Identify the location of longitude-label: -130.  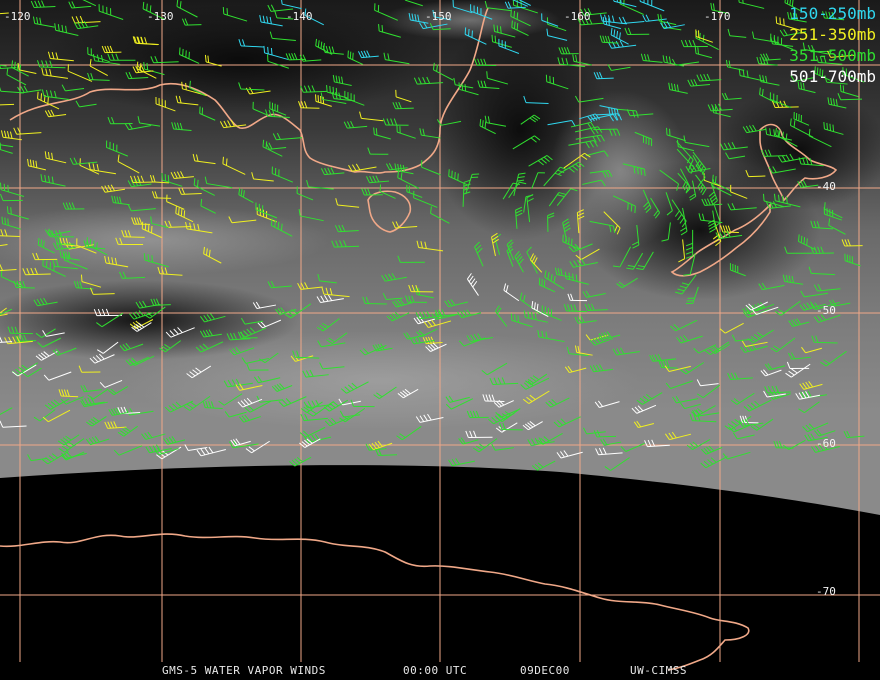
(160, 16).